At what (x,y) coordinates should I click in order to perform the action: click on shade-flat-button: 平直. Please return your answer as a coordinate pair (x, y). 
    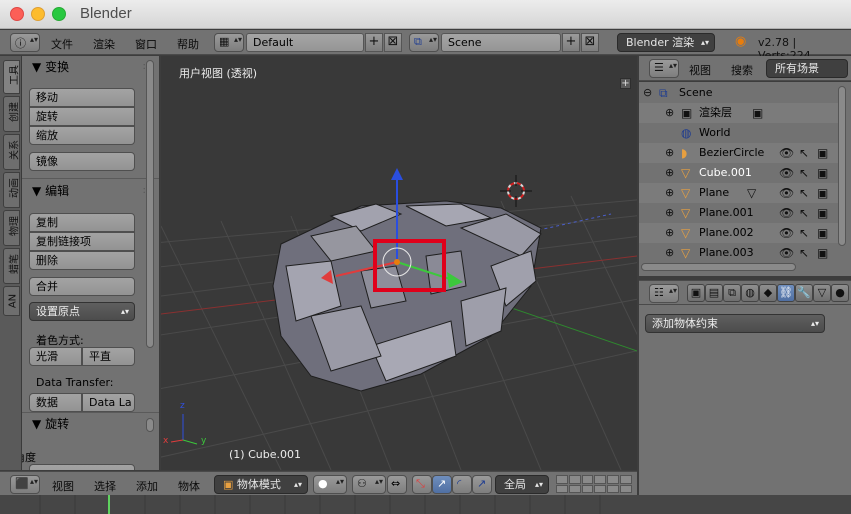
    Looking at the image, I should click on (108, 356).